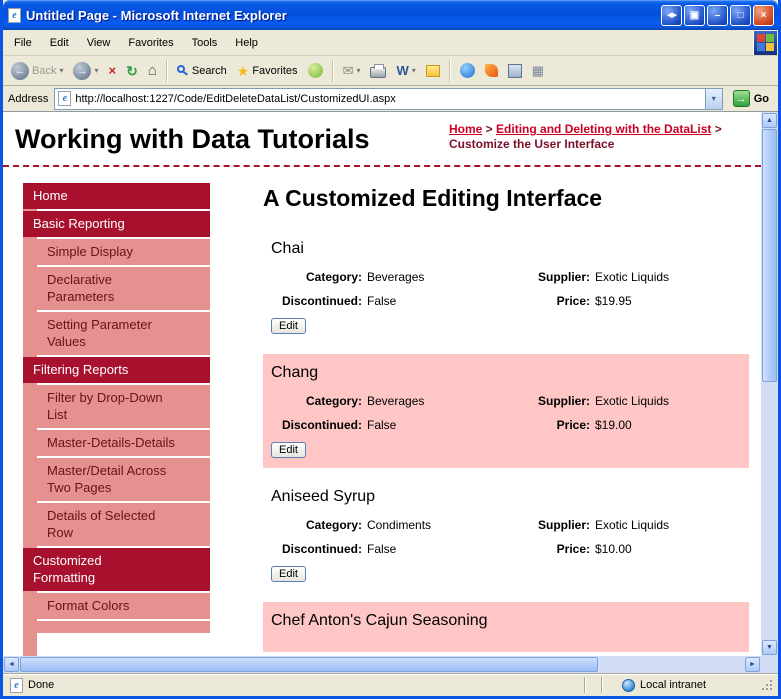 Image resolution: width=781 pixels, height=699 pixels. I want to click on home-icon: ⌂, so click(152, 70).